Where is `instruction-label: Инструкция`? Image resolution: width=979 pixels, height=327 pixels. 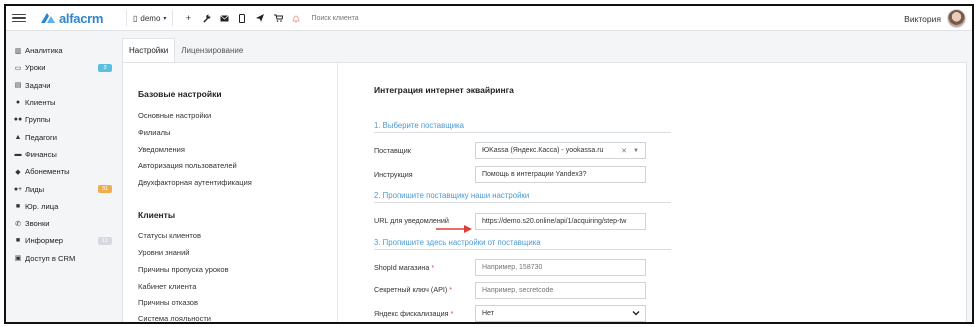 instruction-label: Инструкция is located at coordinates (393, 174).